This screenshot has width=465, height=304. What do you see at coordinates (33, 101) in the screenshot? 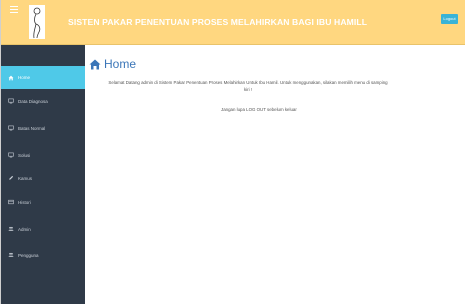
I see `sidebar-item-label: Data Diagnosa` at bounding box center [33, 101].